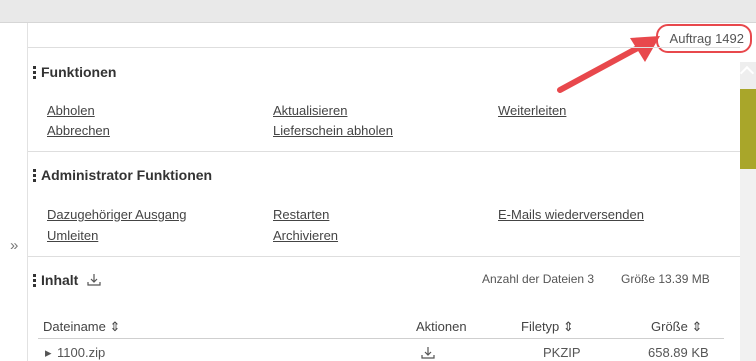  Describe the element at coordinates (538, 279) in the screenshot. I see `file-count: Anzahl der Dateien 3` at that location.